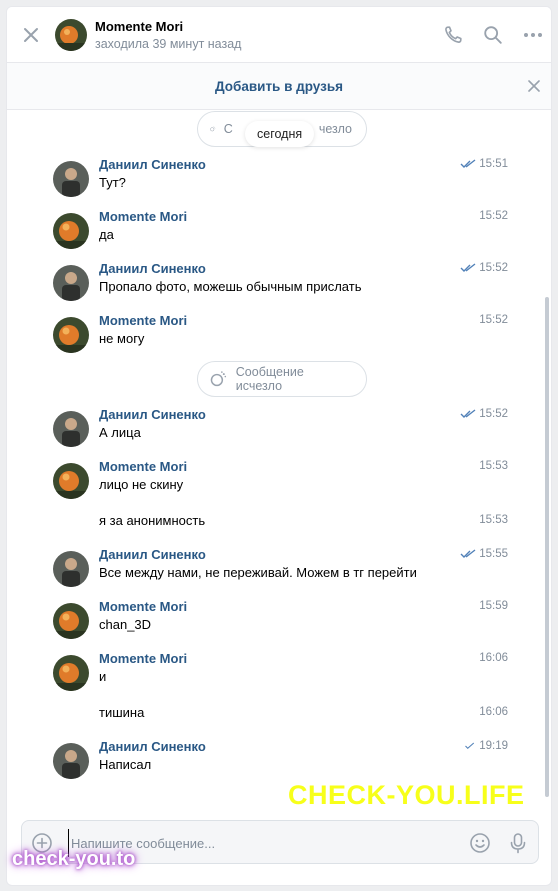 The image size is (558, 891). What do you see at coordinates (533, 35) in the screenshot?
I see `more-icon` at bounding box center [533, 35].